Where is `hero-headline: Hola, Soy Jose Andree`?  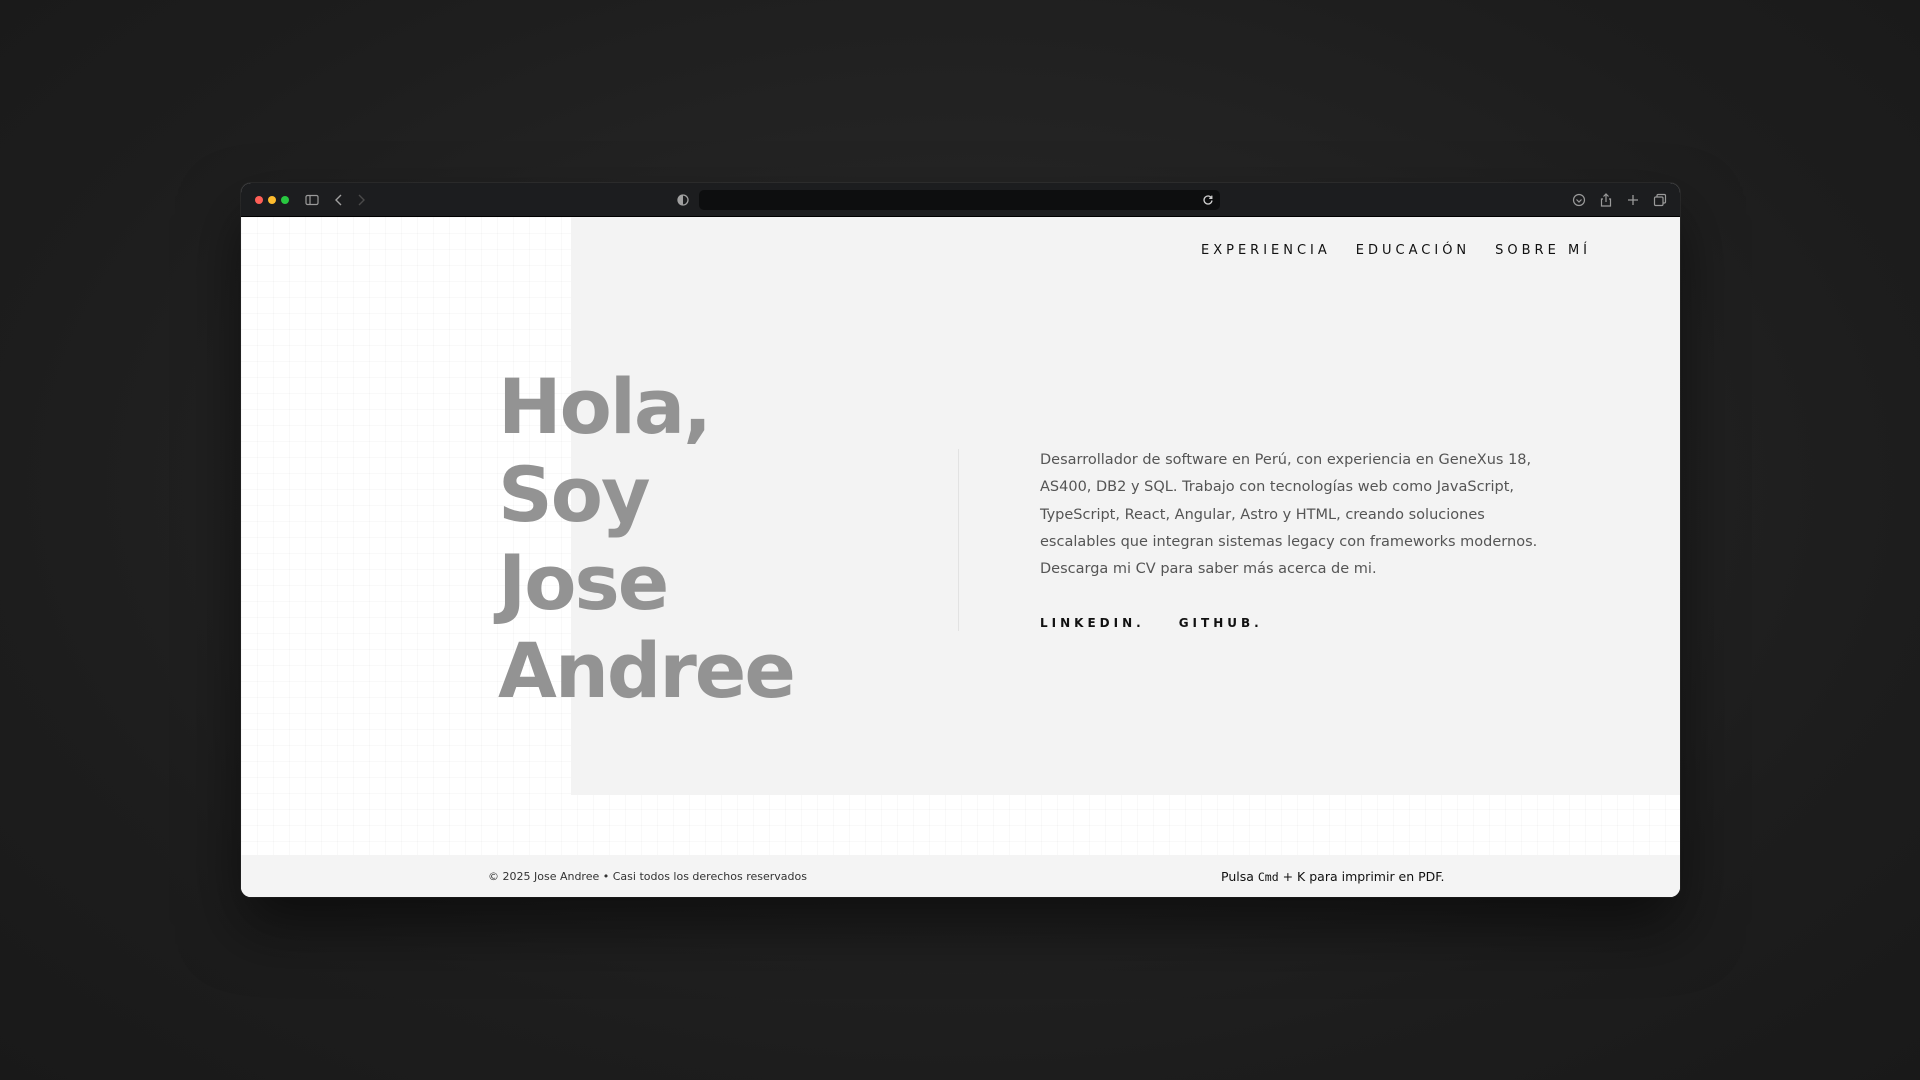
hero-headline: Hola, Soy Jose Andree is located at coordinates (647, 538).